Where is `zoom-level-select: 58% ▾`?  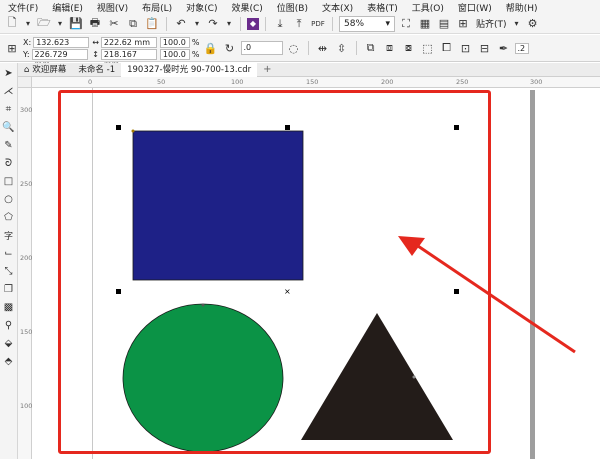 zoom-level-select: 58% ▾ is located at coordinates (367, 23).